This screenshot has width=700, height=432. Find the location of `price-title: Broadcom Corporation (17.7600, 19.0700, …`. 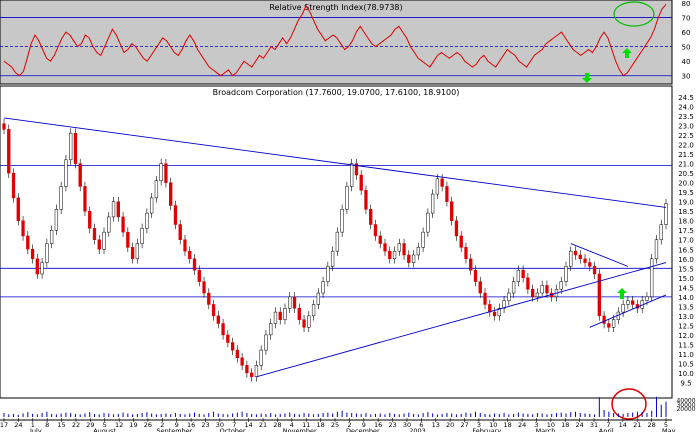

price-title: Broadcom Corporation (17.7600, 19.0700, … is located at coordinates (336, 92).